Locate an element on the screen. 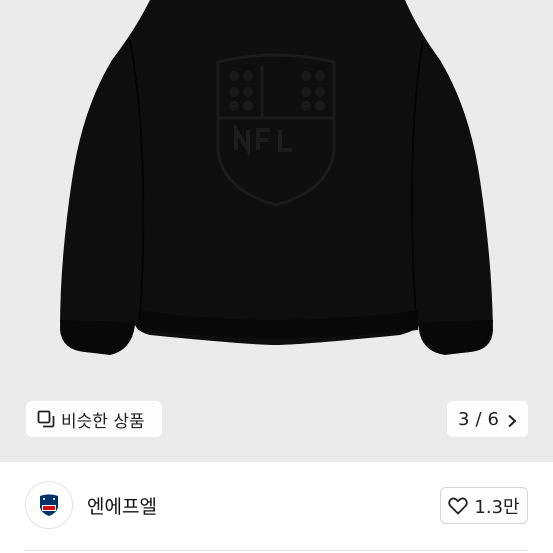 The image size is (553, 553). nfl-shield-icon is located at coordinates (49, 505).